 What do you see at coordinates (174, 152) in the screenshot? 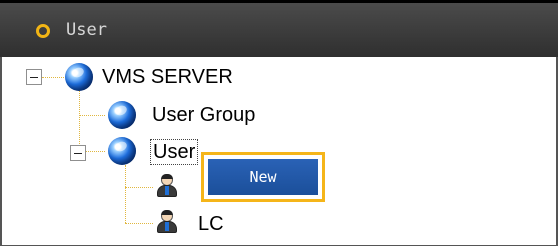
I see `tree-node-user: User` at bounding box center [174, 152].